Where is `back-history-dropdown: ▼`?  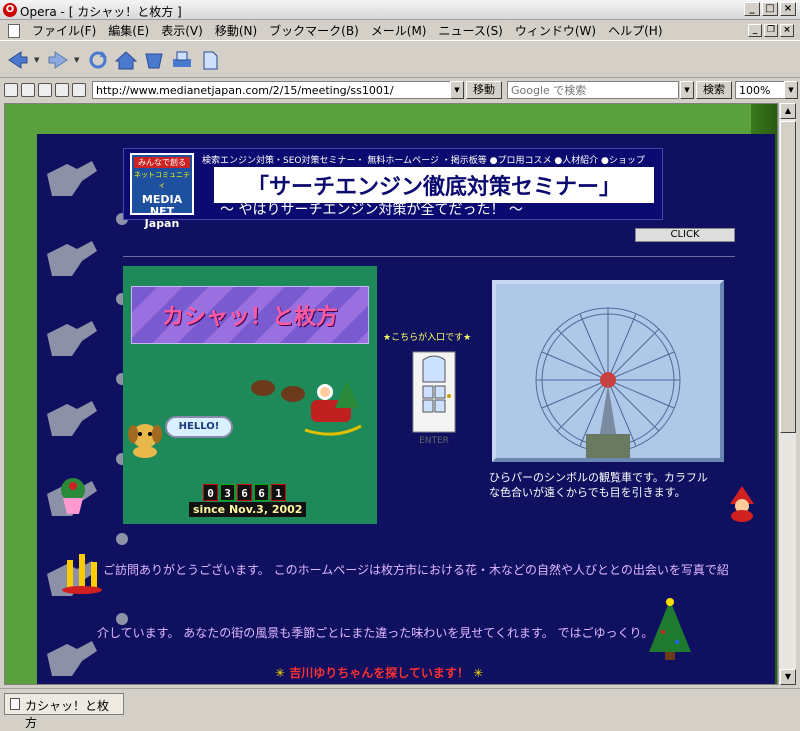
back-history-dropdown: ▼ is located at coordinates (38, 60).